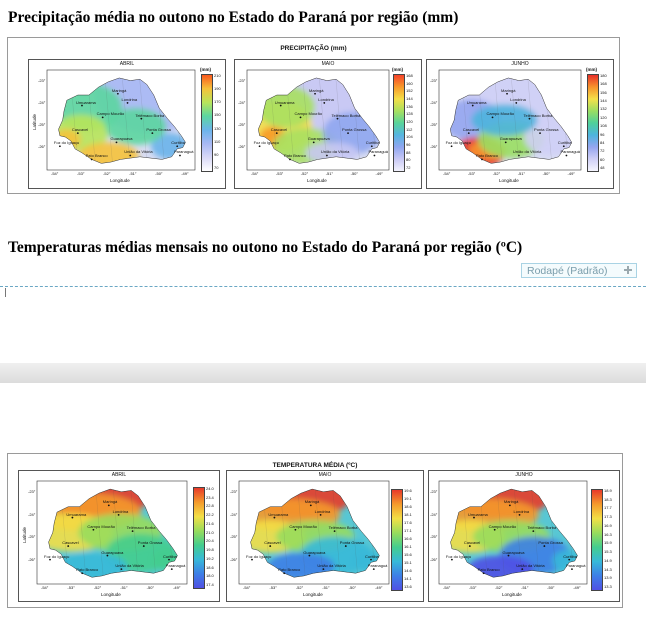  What do you see at coordinates (579, 270) in the screenshot?
I see `footer-style-tag: Rodapé (Padrão)` at bounding box center [579, 270].